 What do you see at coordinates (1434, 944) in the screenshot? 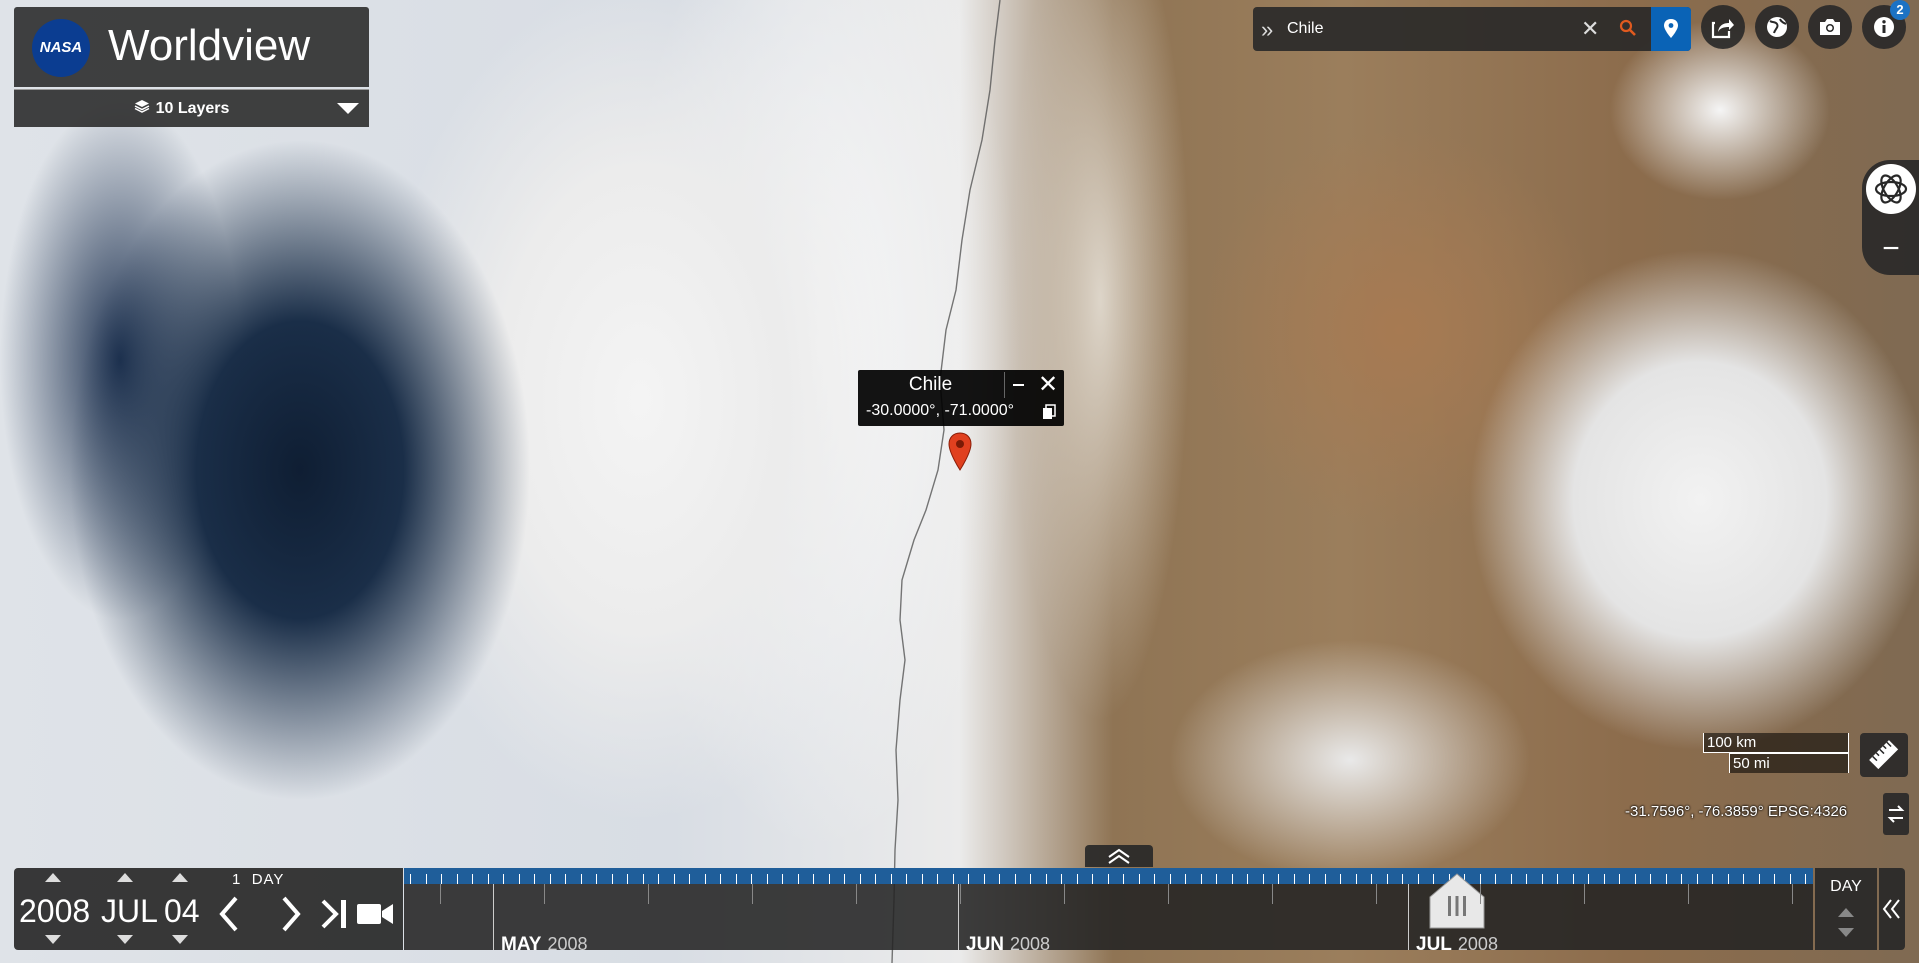
I see `month-label-jul-name: JUL` at bounding box center [1434, 944].